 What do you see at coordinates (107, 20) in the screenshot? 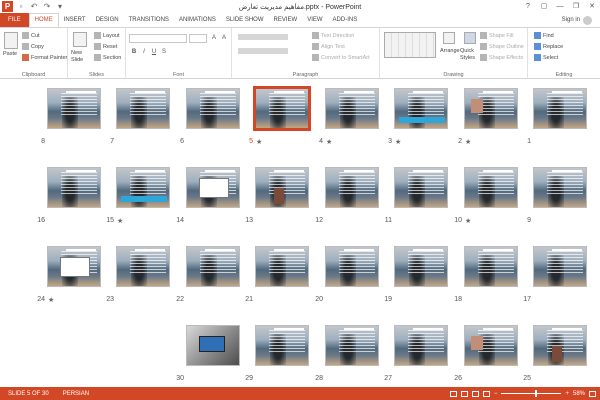
I see `tab-design: DESIGN` at bounding box center [107, 20].